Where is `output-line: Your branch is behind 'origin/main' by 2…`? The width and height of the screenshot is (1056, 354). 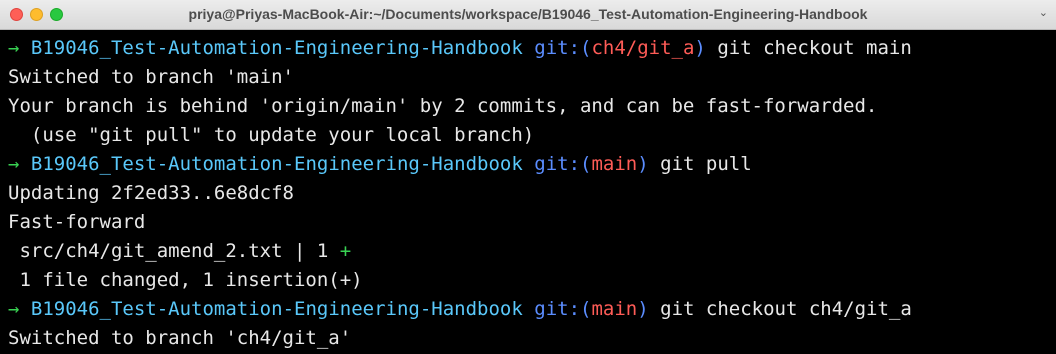 output-line: Your branch is behind 'origin/main' by 2… is located at coordinates (443, 106).